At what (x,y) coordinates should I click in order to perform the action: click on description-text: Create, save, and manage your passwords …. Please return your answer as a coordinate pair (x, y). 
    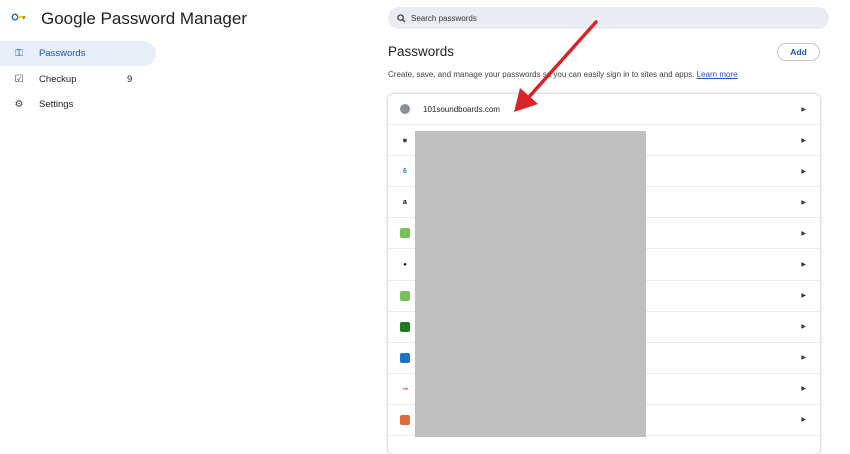
    Looking at the image, I should click on (541, 74).